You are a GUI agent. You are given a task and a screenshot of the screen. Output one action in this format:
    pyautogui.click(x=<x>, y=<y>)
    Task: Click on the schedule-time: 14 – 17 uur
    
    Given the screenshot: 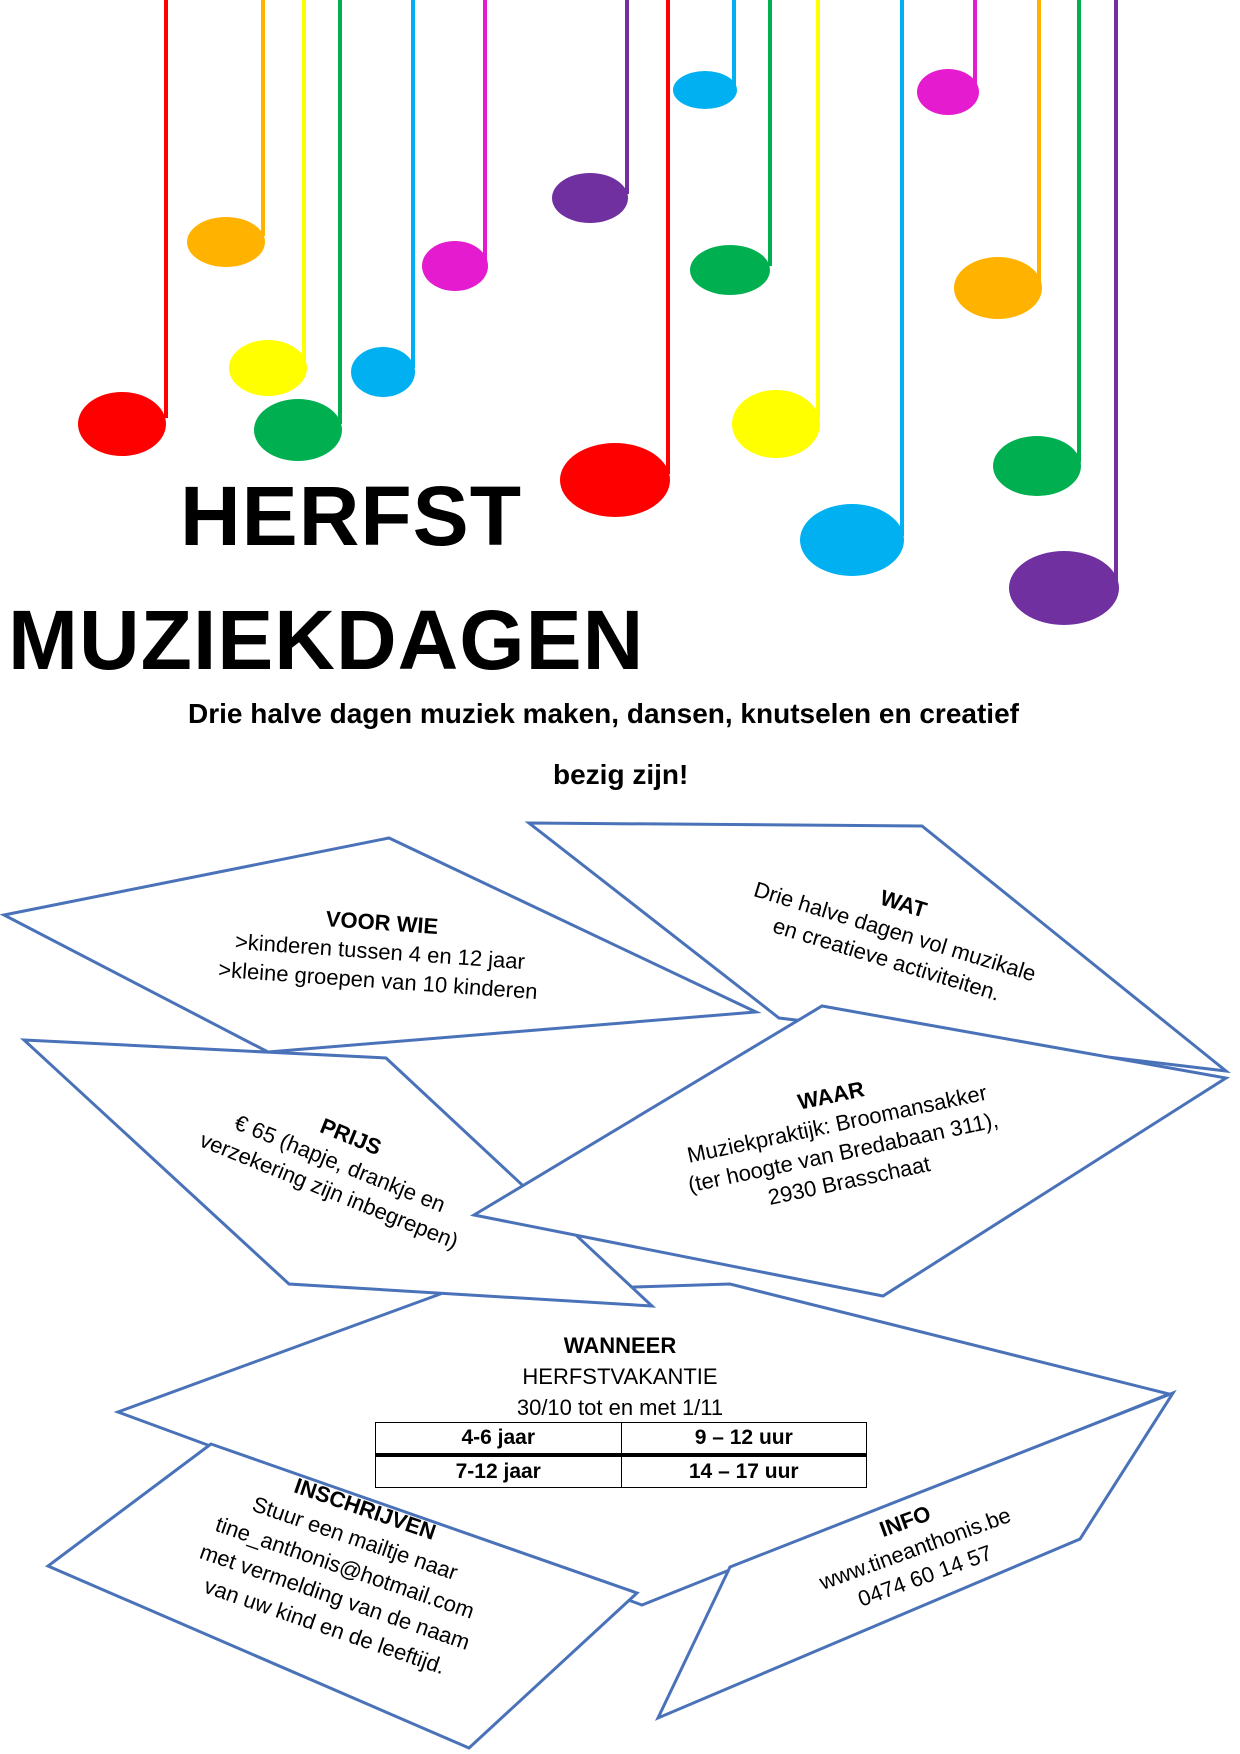 What is the action you would take?
    pyautogui.click(x=743, y=1471)
    